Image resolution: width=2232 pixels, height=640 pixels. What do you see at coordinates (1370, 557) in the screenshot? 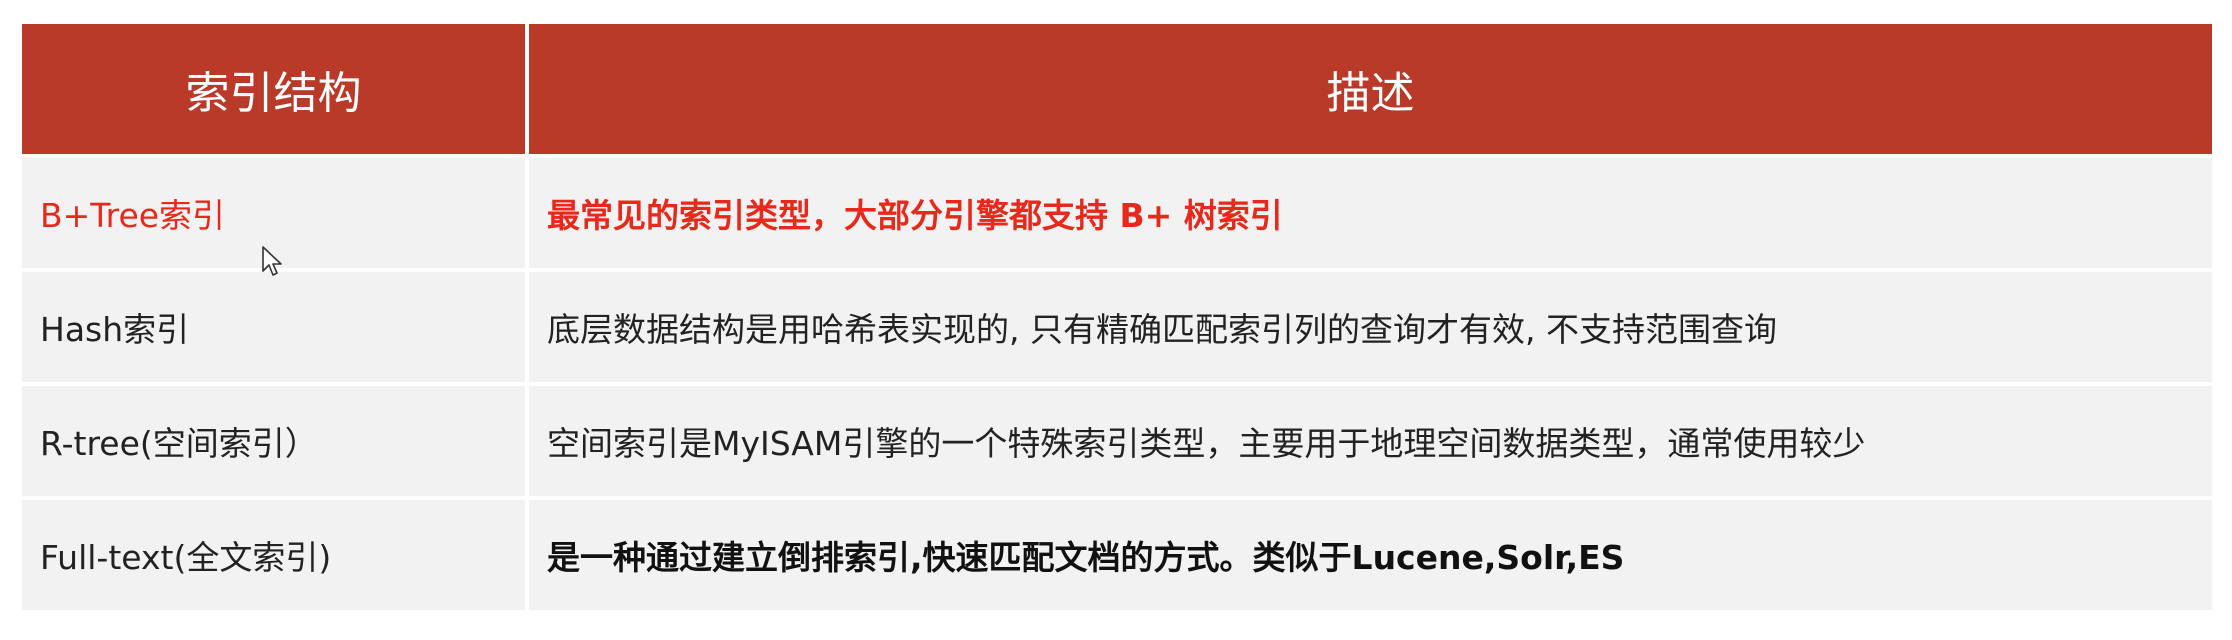
I see `cell-description: 是一种通过建立倒排索引,快速匹配文档的方式。类似于Lucene,Solr,ES` at bounding box center [1370, 557].